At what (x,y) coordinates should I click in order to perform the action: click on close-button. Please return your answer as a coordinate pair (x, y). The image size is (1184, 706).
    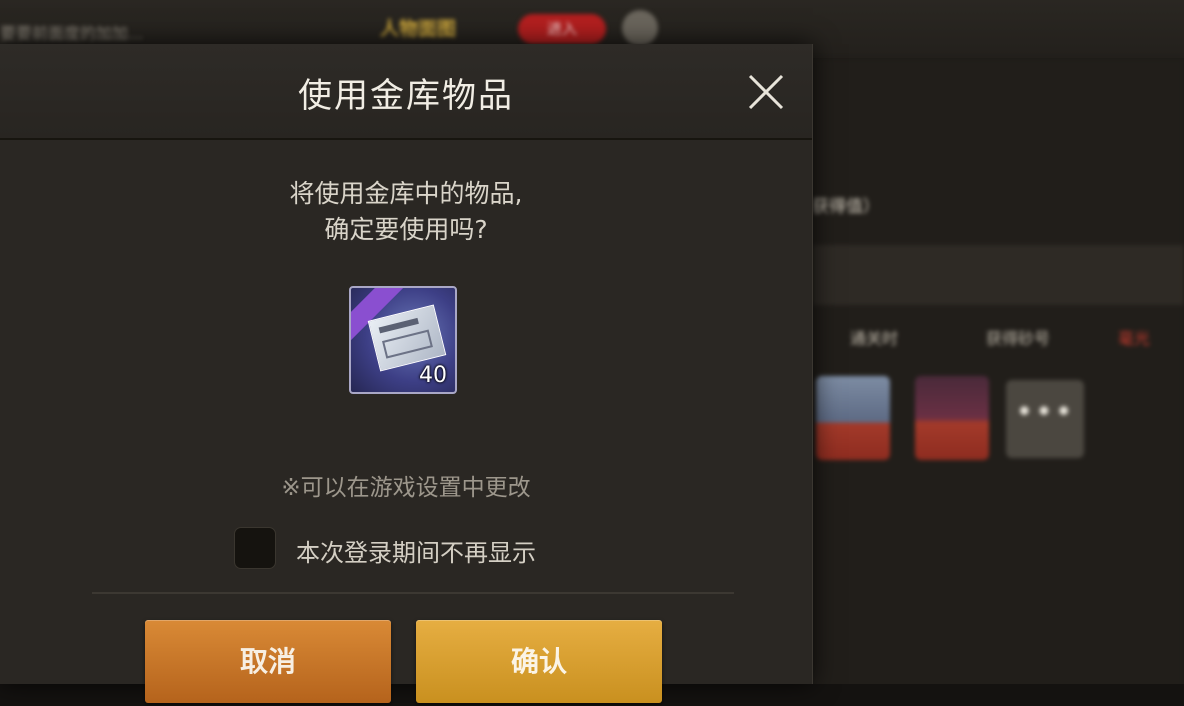
    Looking at the image, I should click on (766, 92).